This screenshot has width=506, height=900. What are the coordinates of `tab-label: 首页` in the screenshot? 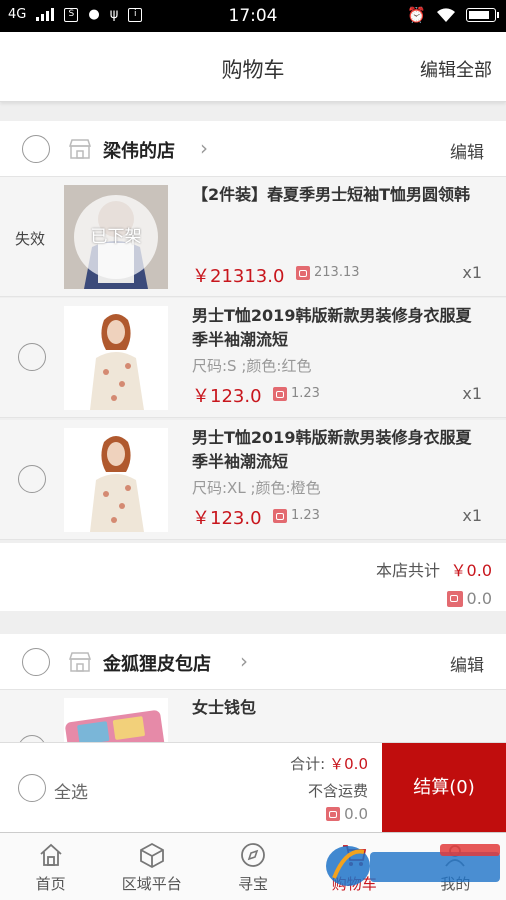 It's located at (50, 884).